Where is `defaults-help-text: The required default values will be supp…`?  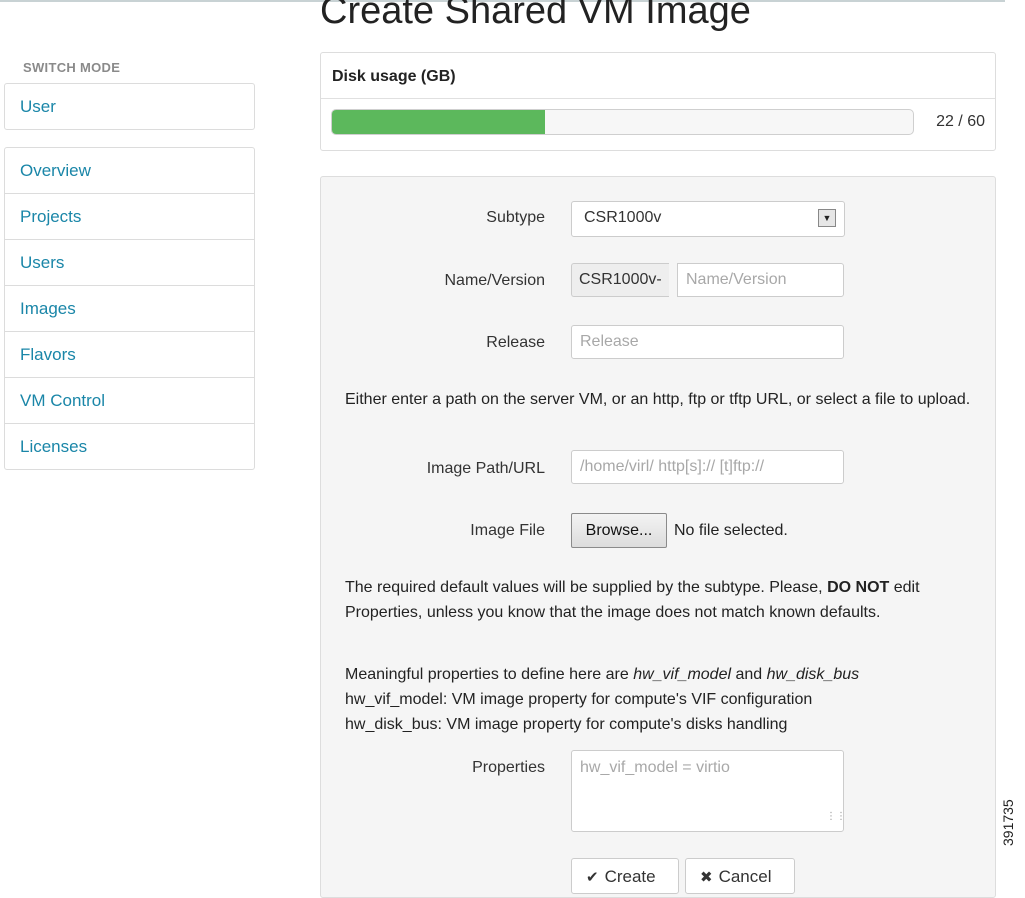 defaults-help-text: The required default values will be supp… is located at coordinates (660, 600).